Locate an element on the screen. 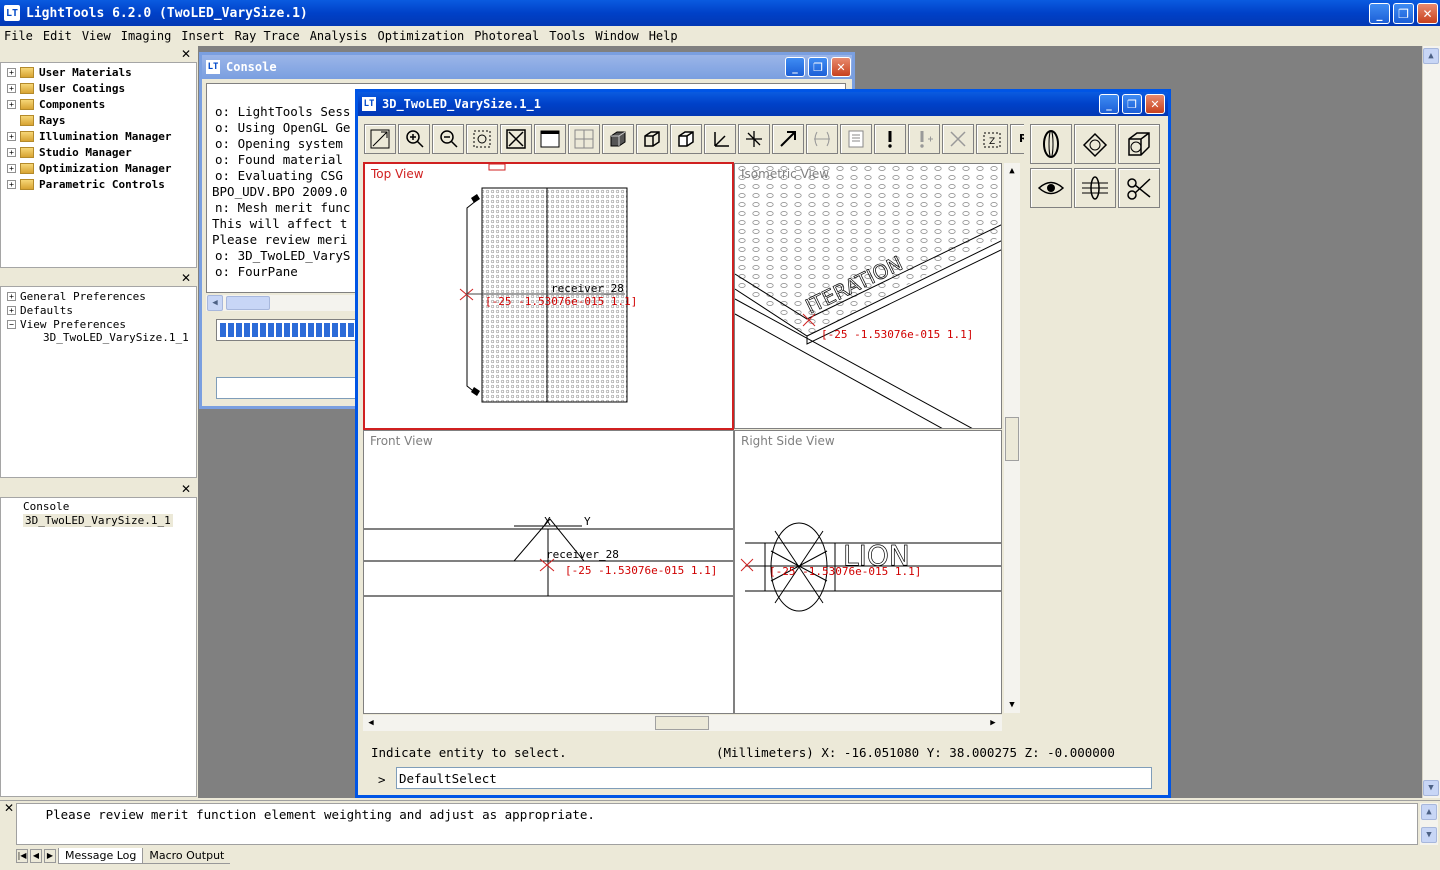  tab-message-log: Message Log is located at coordinates (101, 856).